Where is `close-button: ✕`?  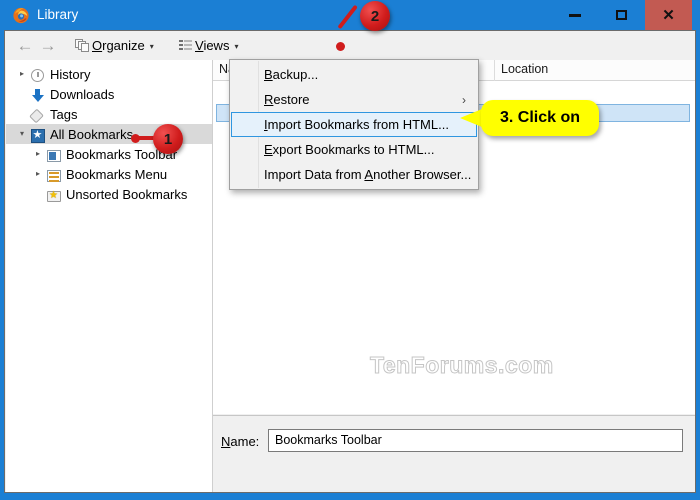 close-button: ✕ is located at coordinates (668, 15).